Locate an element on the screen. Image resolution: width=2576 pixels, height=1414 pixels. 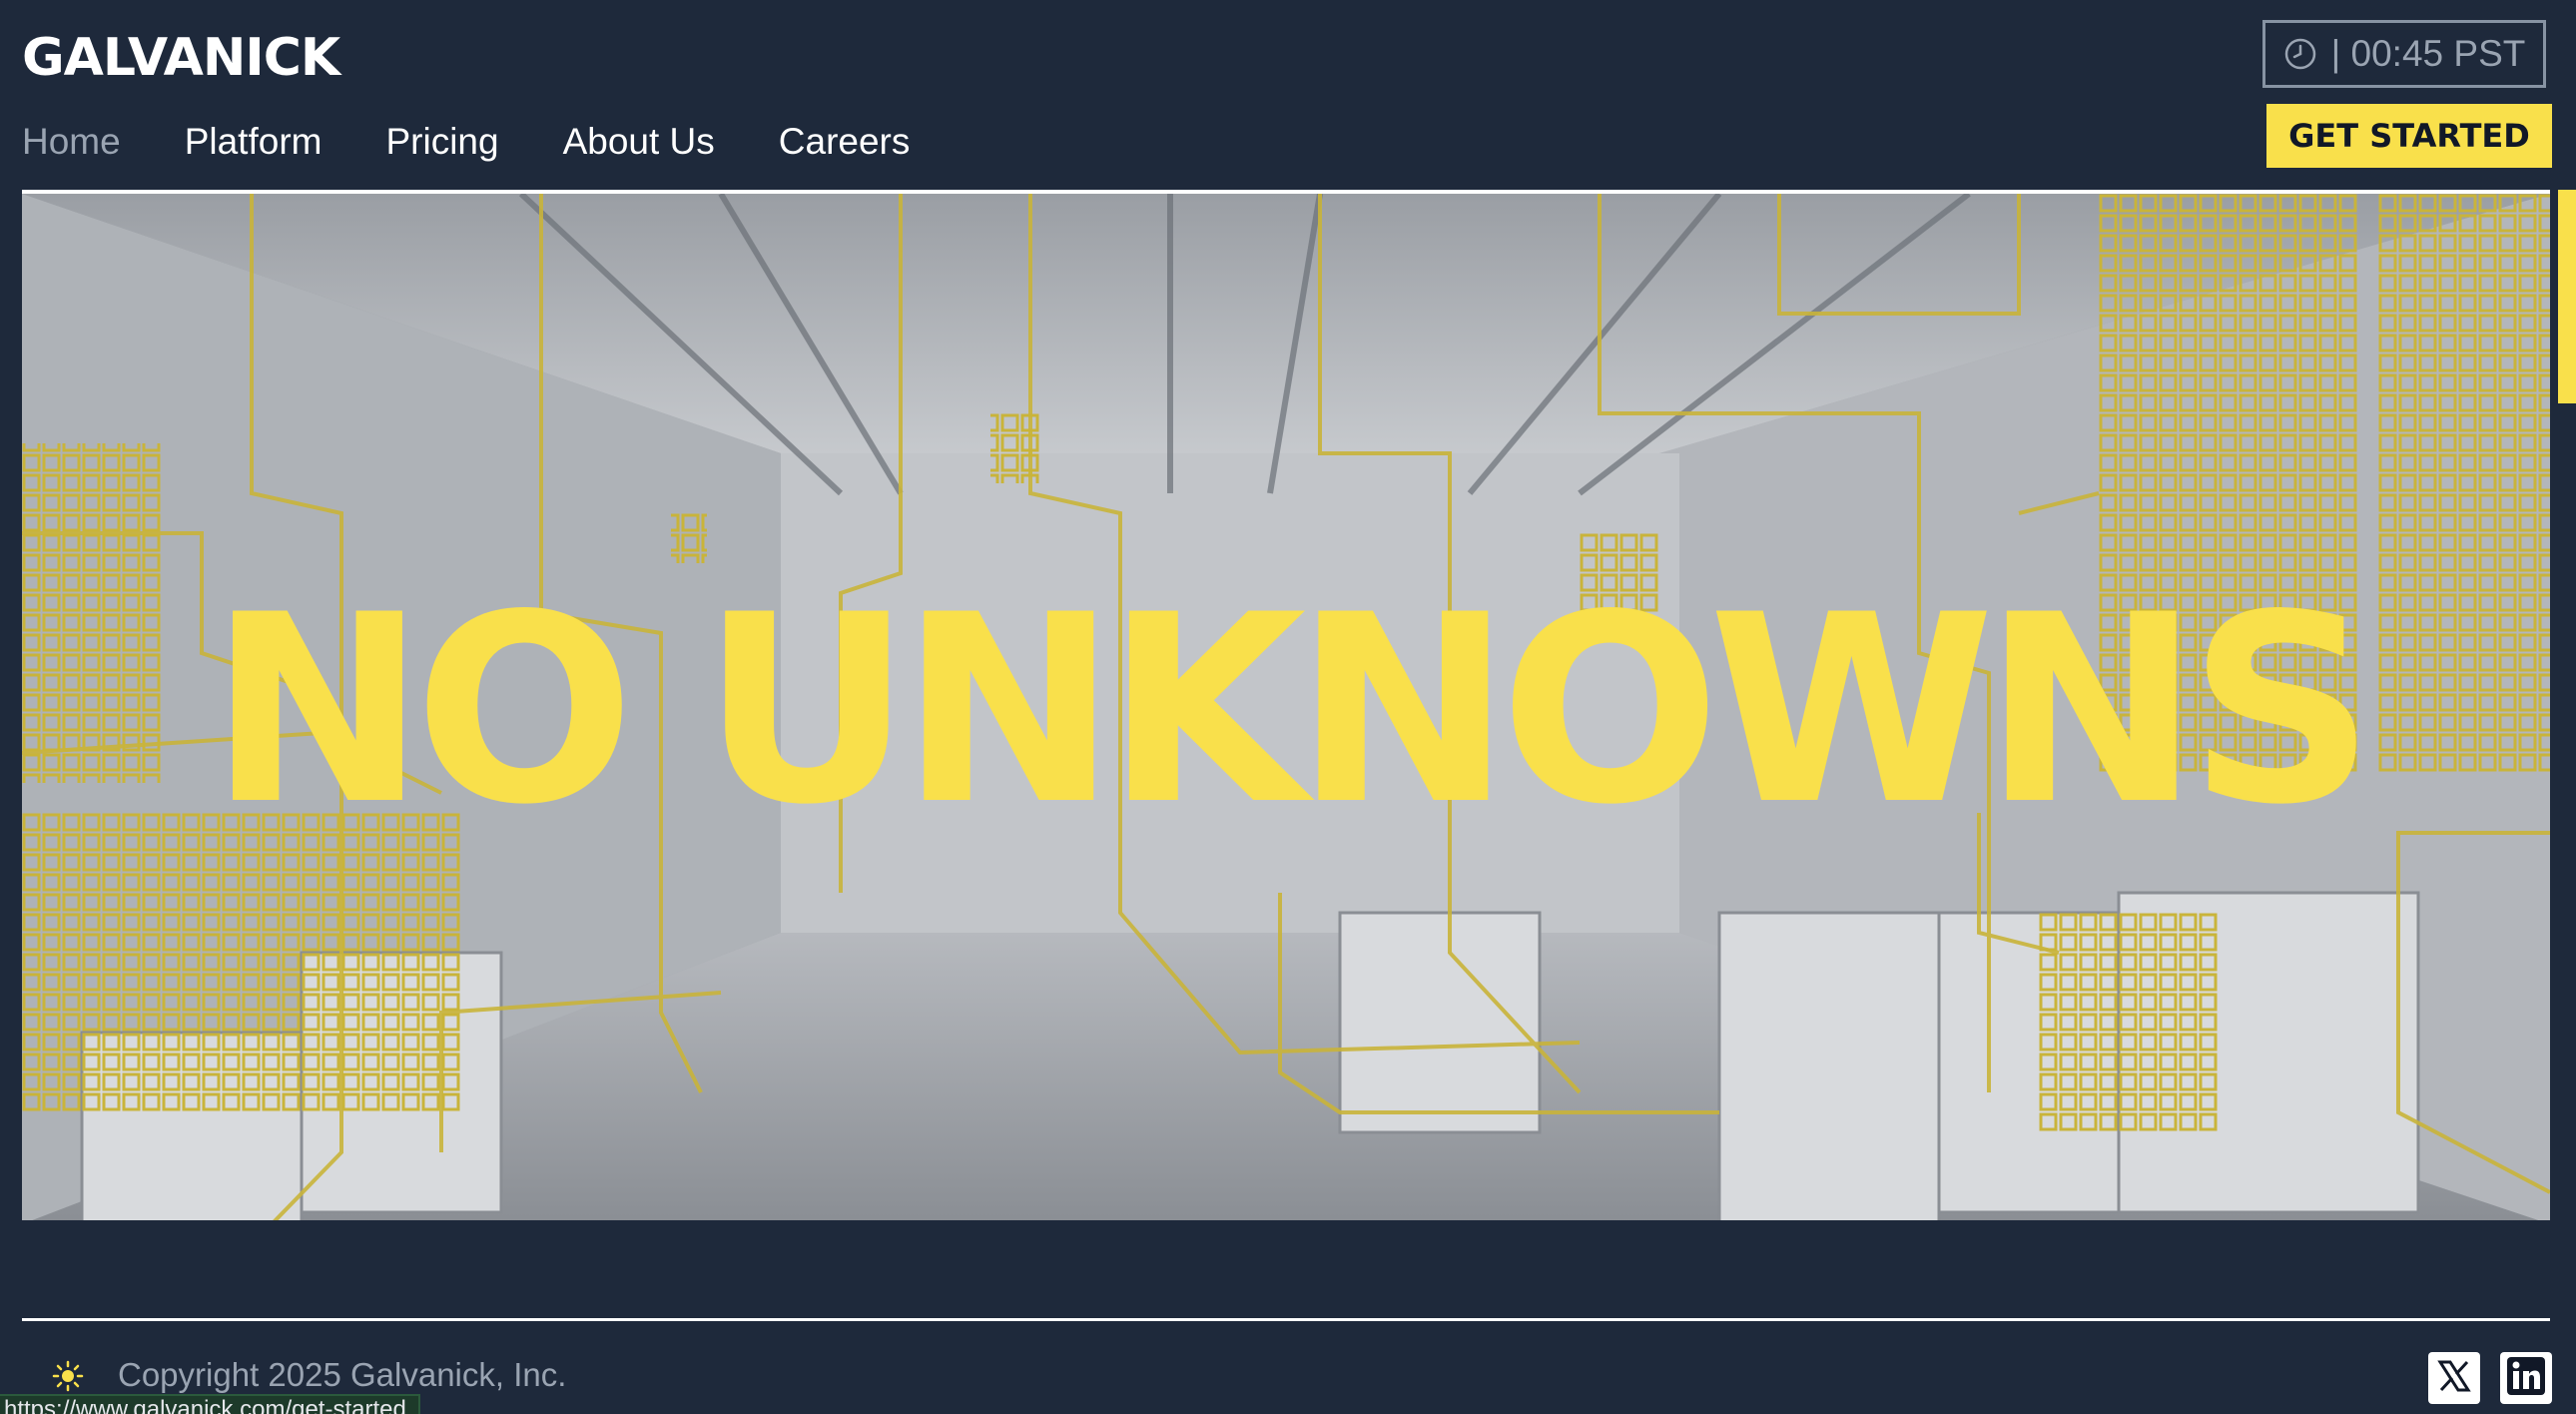
brand-logo: GALVANICK is located at coordinates (181, 58).